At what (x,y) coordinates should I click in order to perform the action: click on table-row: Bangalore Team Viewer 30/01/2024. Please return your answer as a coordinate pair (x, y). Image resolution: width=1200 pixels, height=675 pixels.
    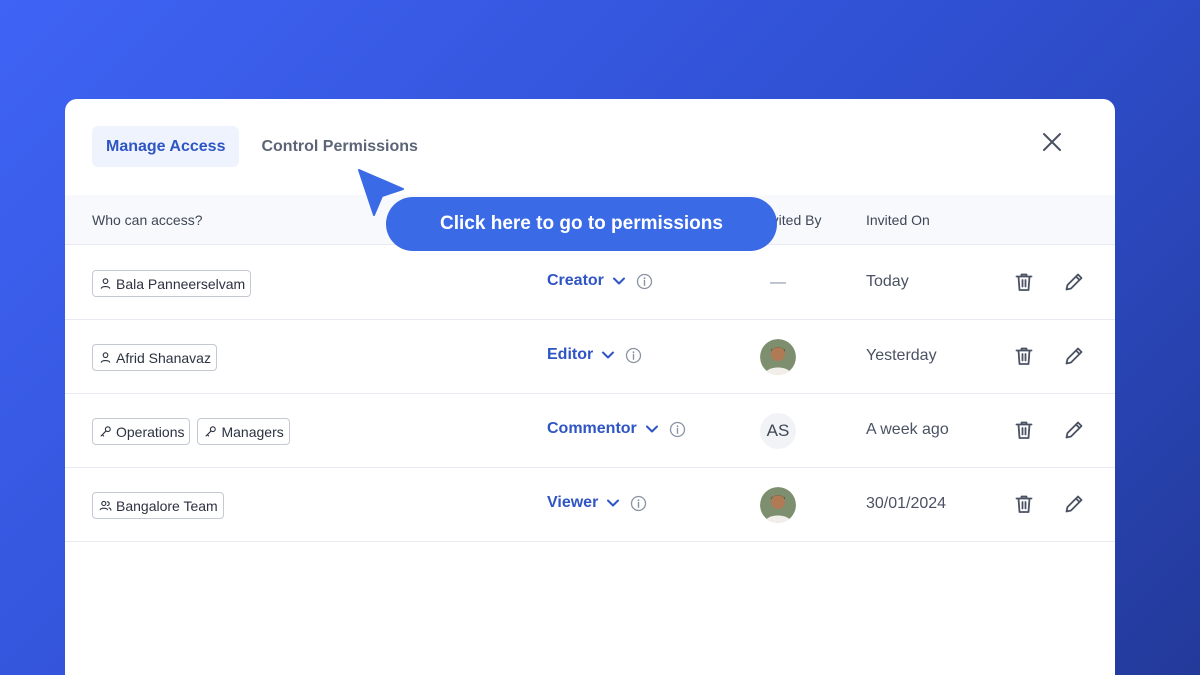
    Looking at the image, I should click on (590, 505).